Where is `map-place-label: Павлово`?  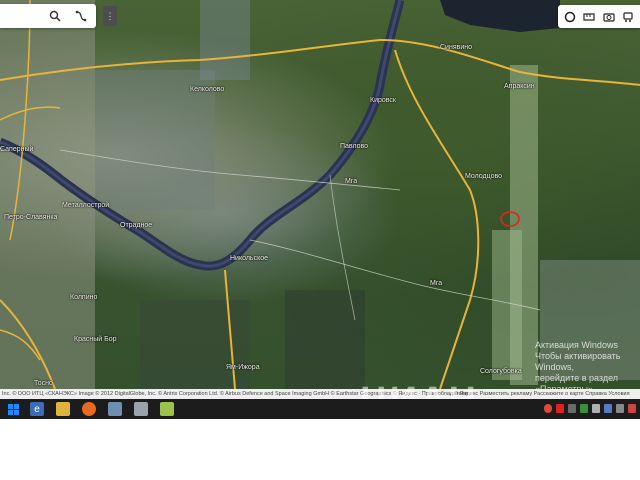
map-place-label: Павлово is located at coordinates (354, 146).